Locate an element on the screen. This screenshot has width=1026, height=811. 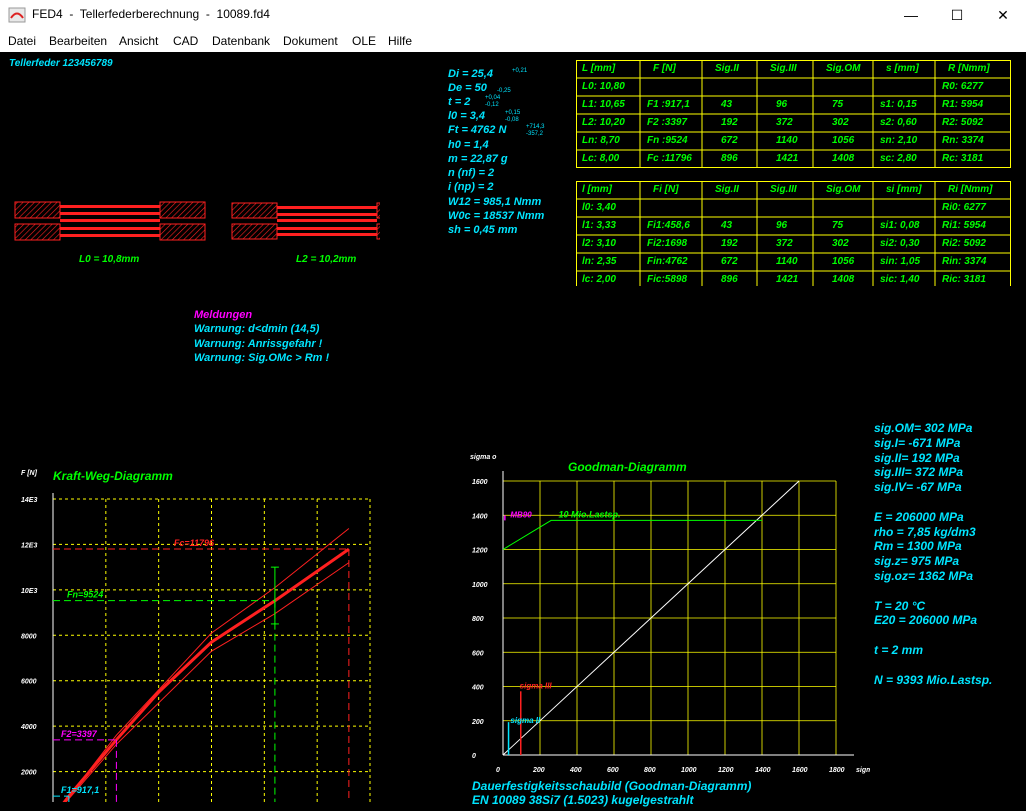
table2-cell: si1: 0,08 is located at coordinates (900, 225).